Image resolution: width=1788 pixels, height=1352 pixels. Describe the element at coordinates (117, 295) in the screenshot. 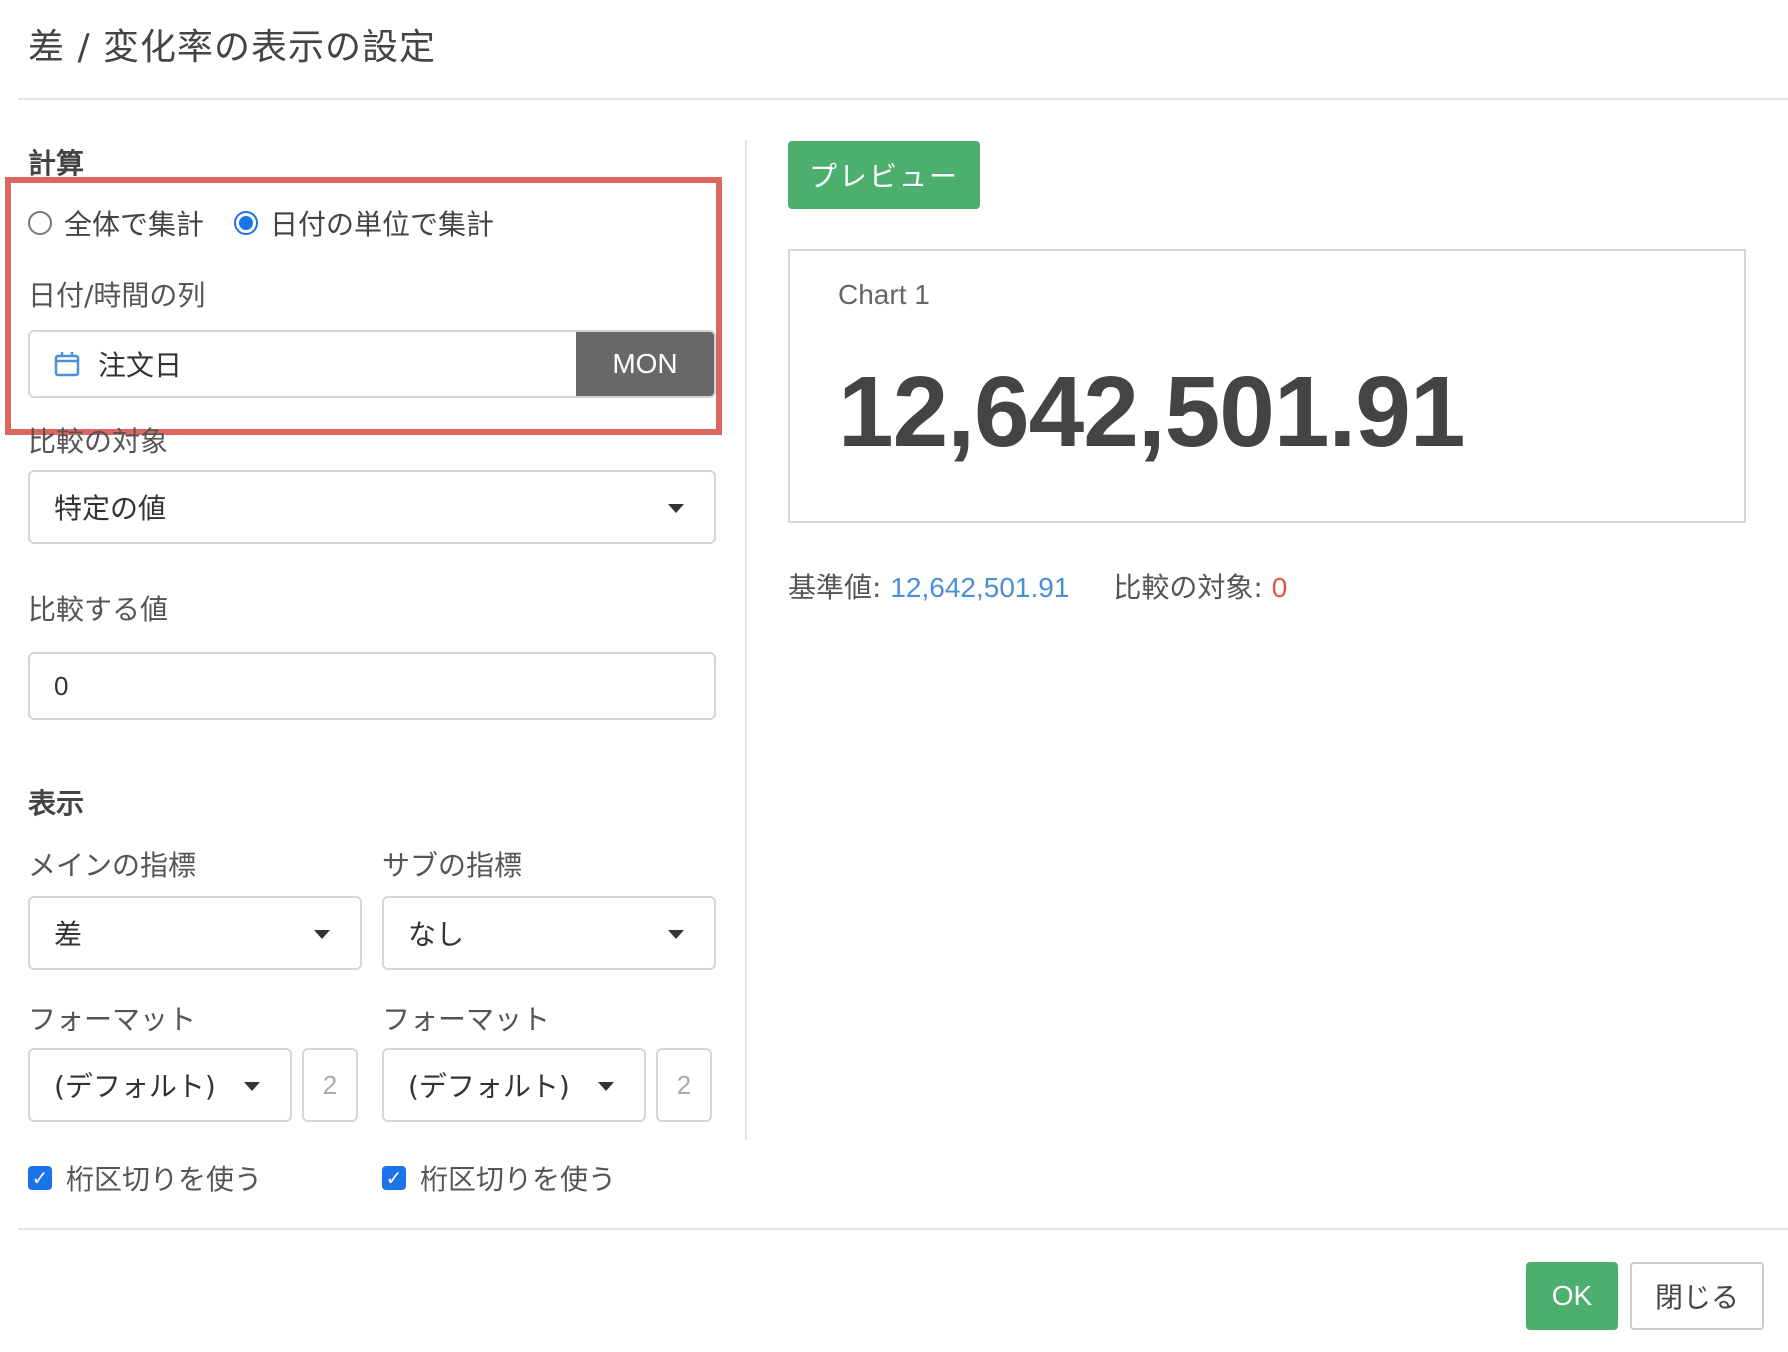

I see `date-column-label: 日付/時間の列` at that location.